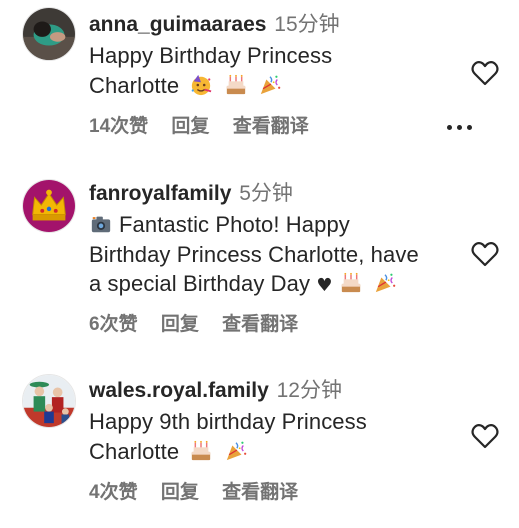 The width and height of the screenshot is (519, 528). I want to click on likes-count: 4次赞, so click(113, 492).